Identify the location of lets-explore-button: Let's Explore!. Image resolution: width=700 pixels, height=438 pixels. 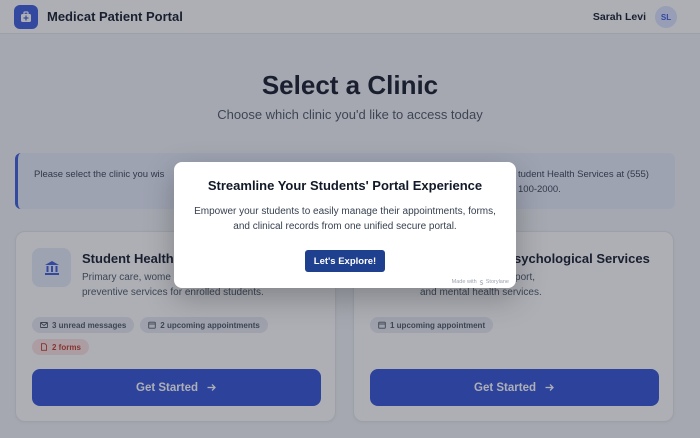
(345, 261).